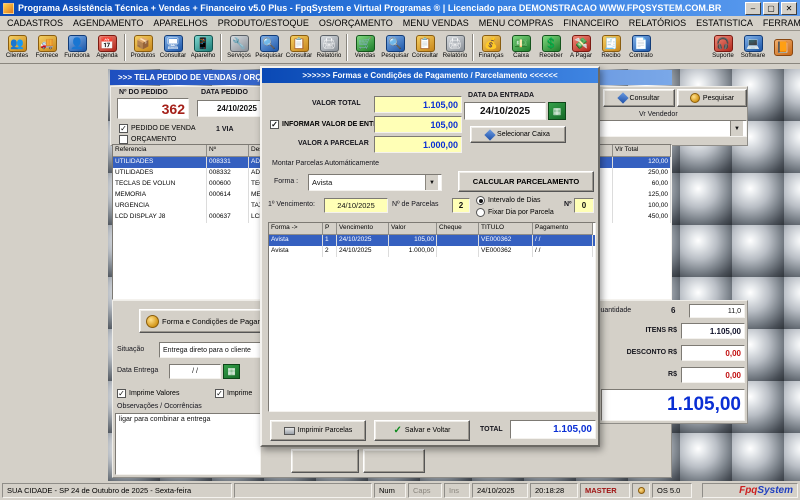 The width and height of the screenshot is (800, 500). I want to click on frete-field: 0,00, so click(713, 375).